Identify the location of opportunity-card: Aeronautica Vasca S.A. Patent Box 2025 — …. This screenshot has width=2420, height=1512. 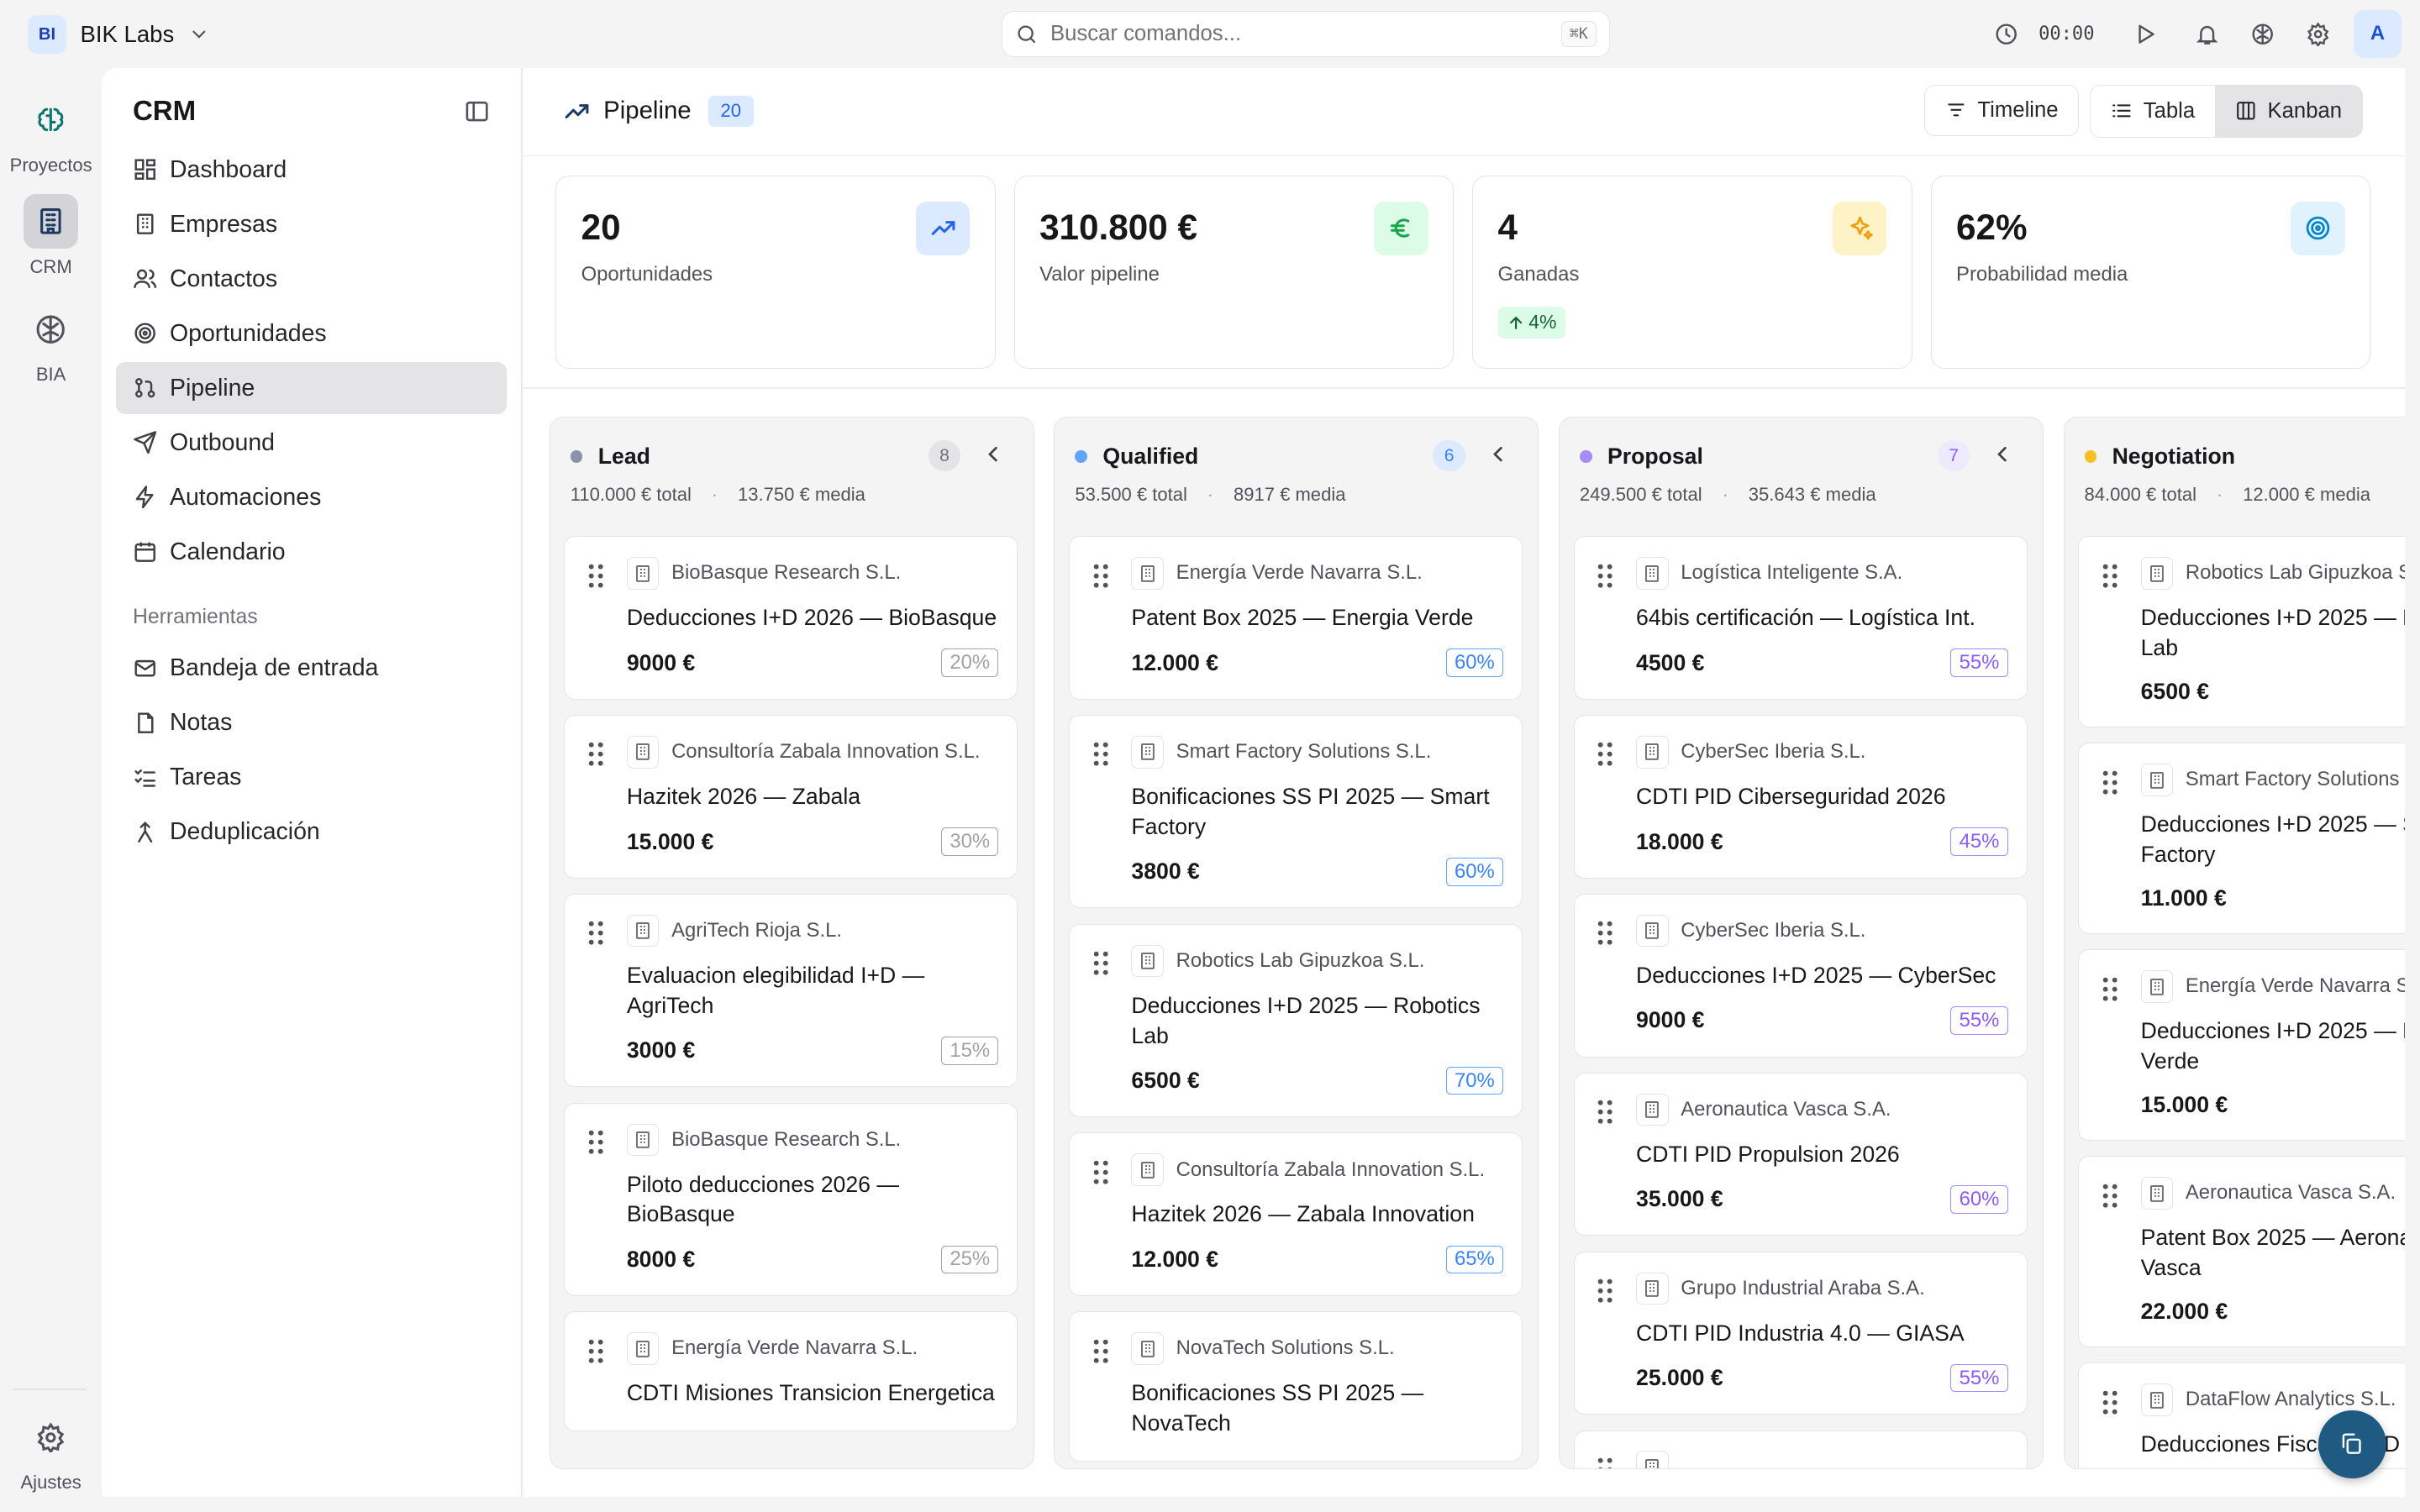
(2241, 1251).